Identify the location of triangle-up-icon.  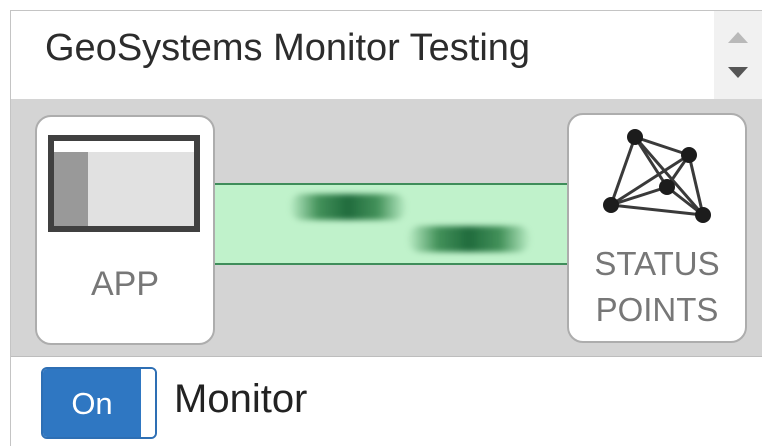
(738, 37).